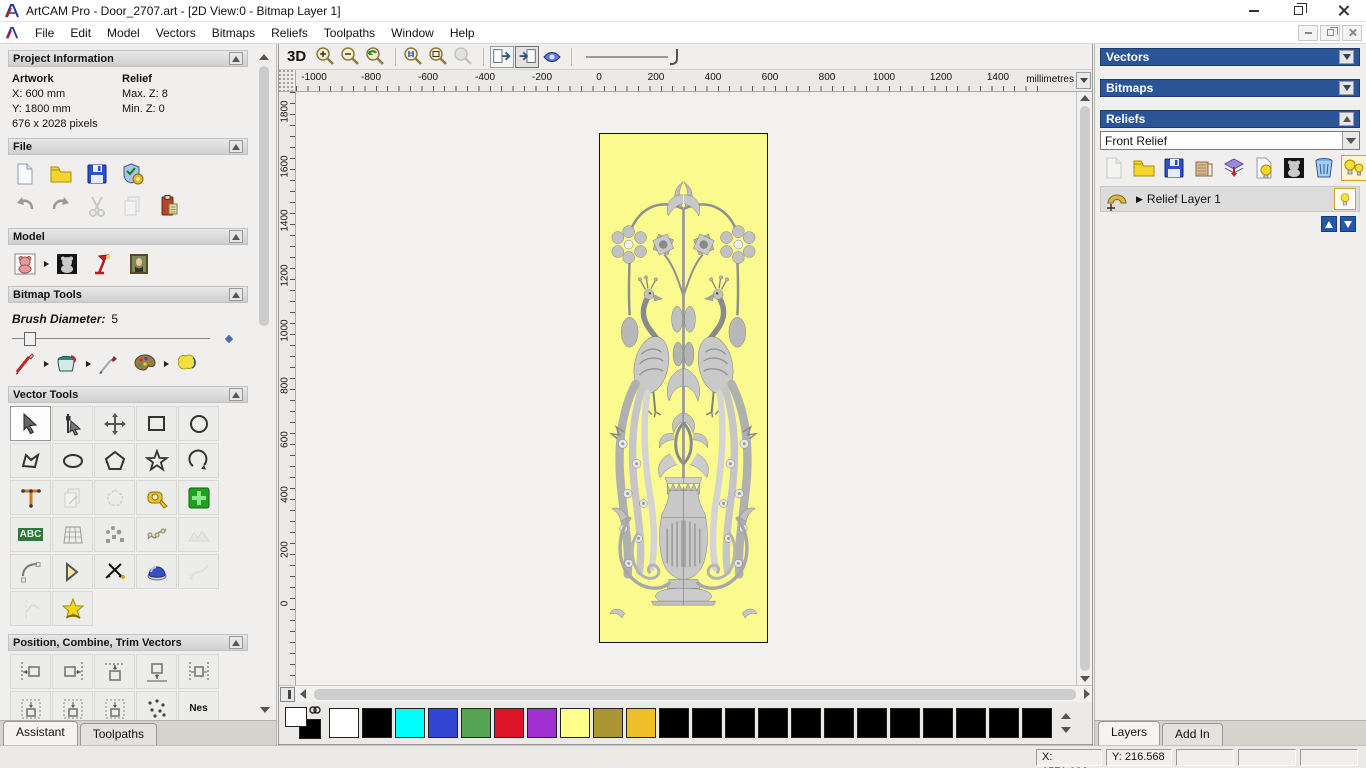  What do you see at coordinates (30, 497) in the screenshot?
I see `create-text-icon` at bounding box center [30, 497].